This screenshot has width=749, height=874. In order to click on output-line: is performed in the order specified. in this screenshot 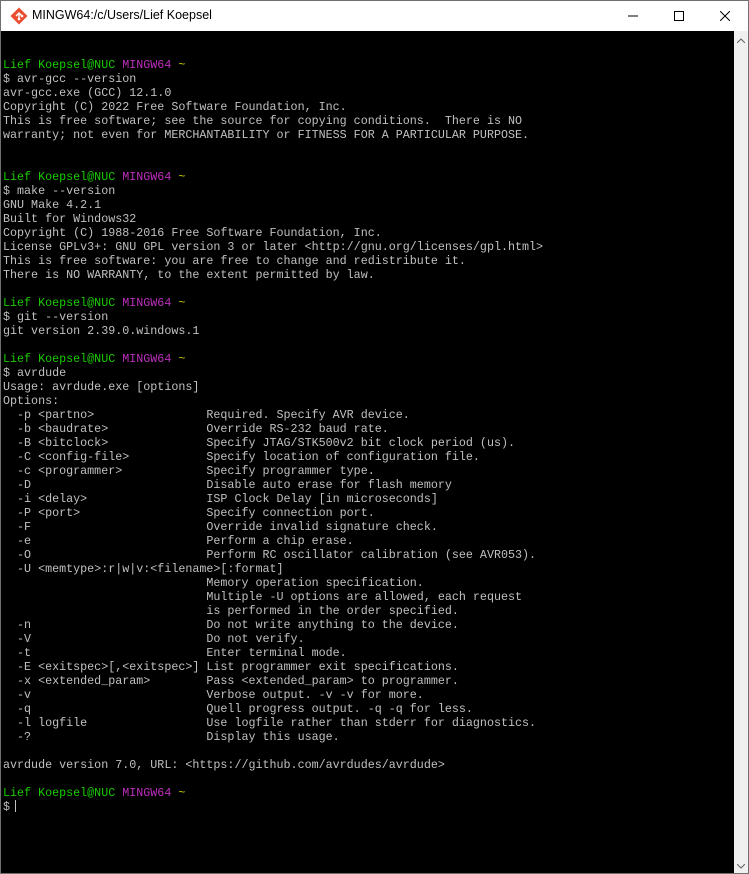, I will do `click(231, 611)`.